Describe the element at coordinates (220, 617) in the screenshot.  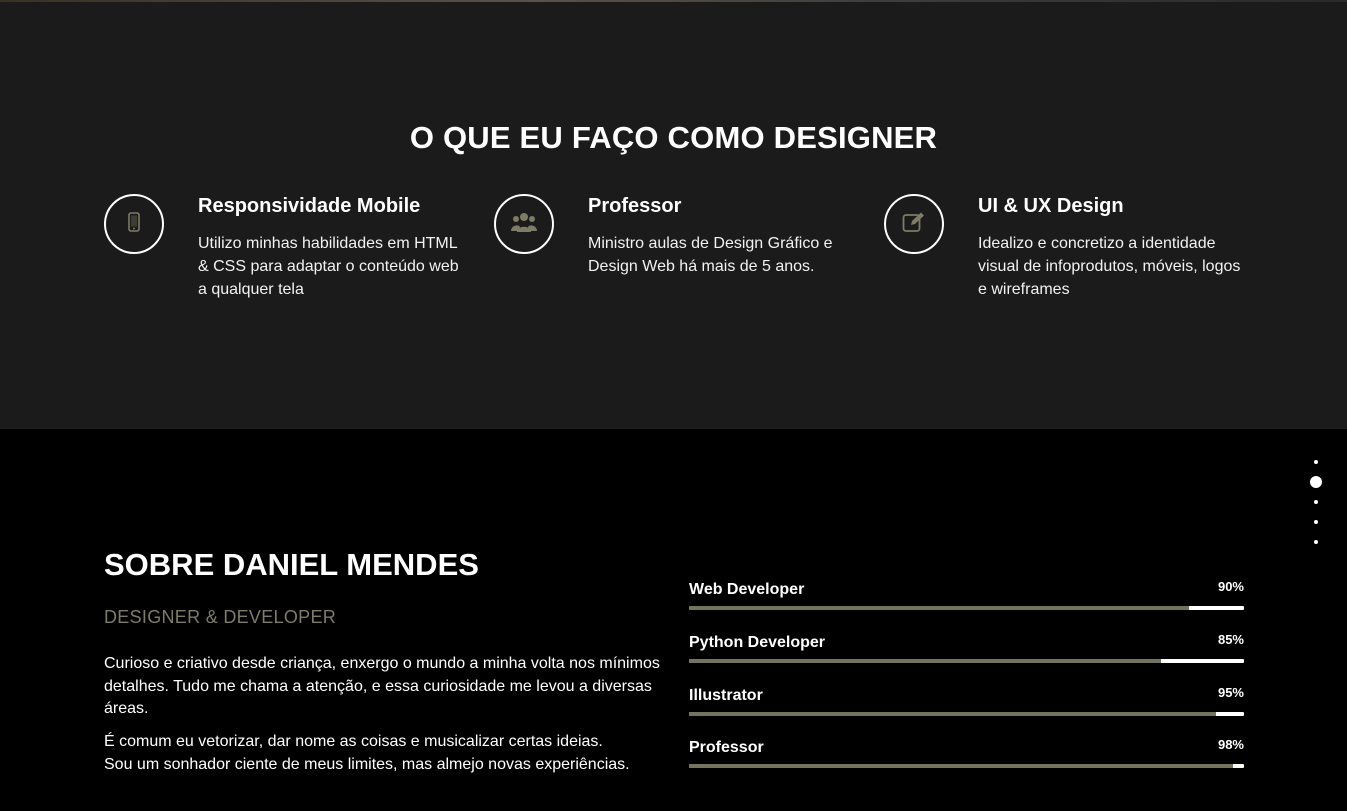
I see `about-subtitle: DESIGNER & DEVELOPER` at that location.